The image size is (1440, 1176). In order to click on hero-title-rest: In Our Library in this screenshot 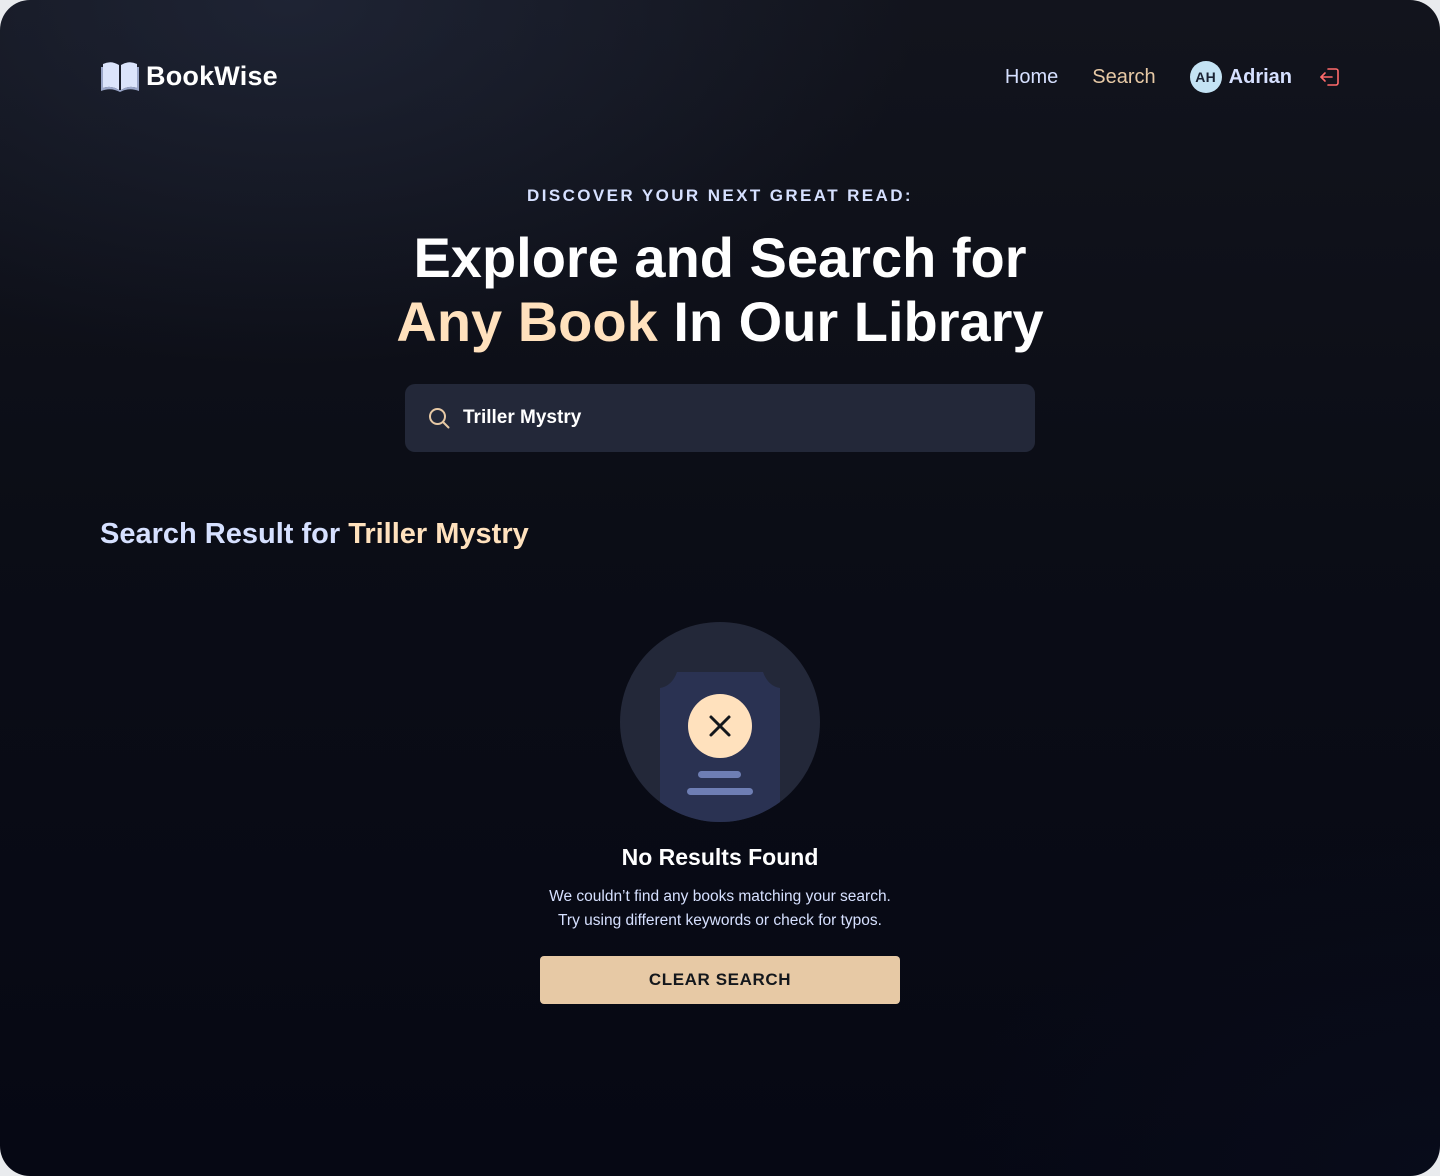, I will do `click(858, 321)`.